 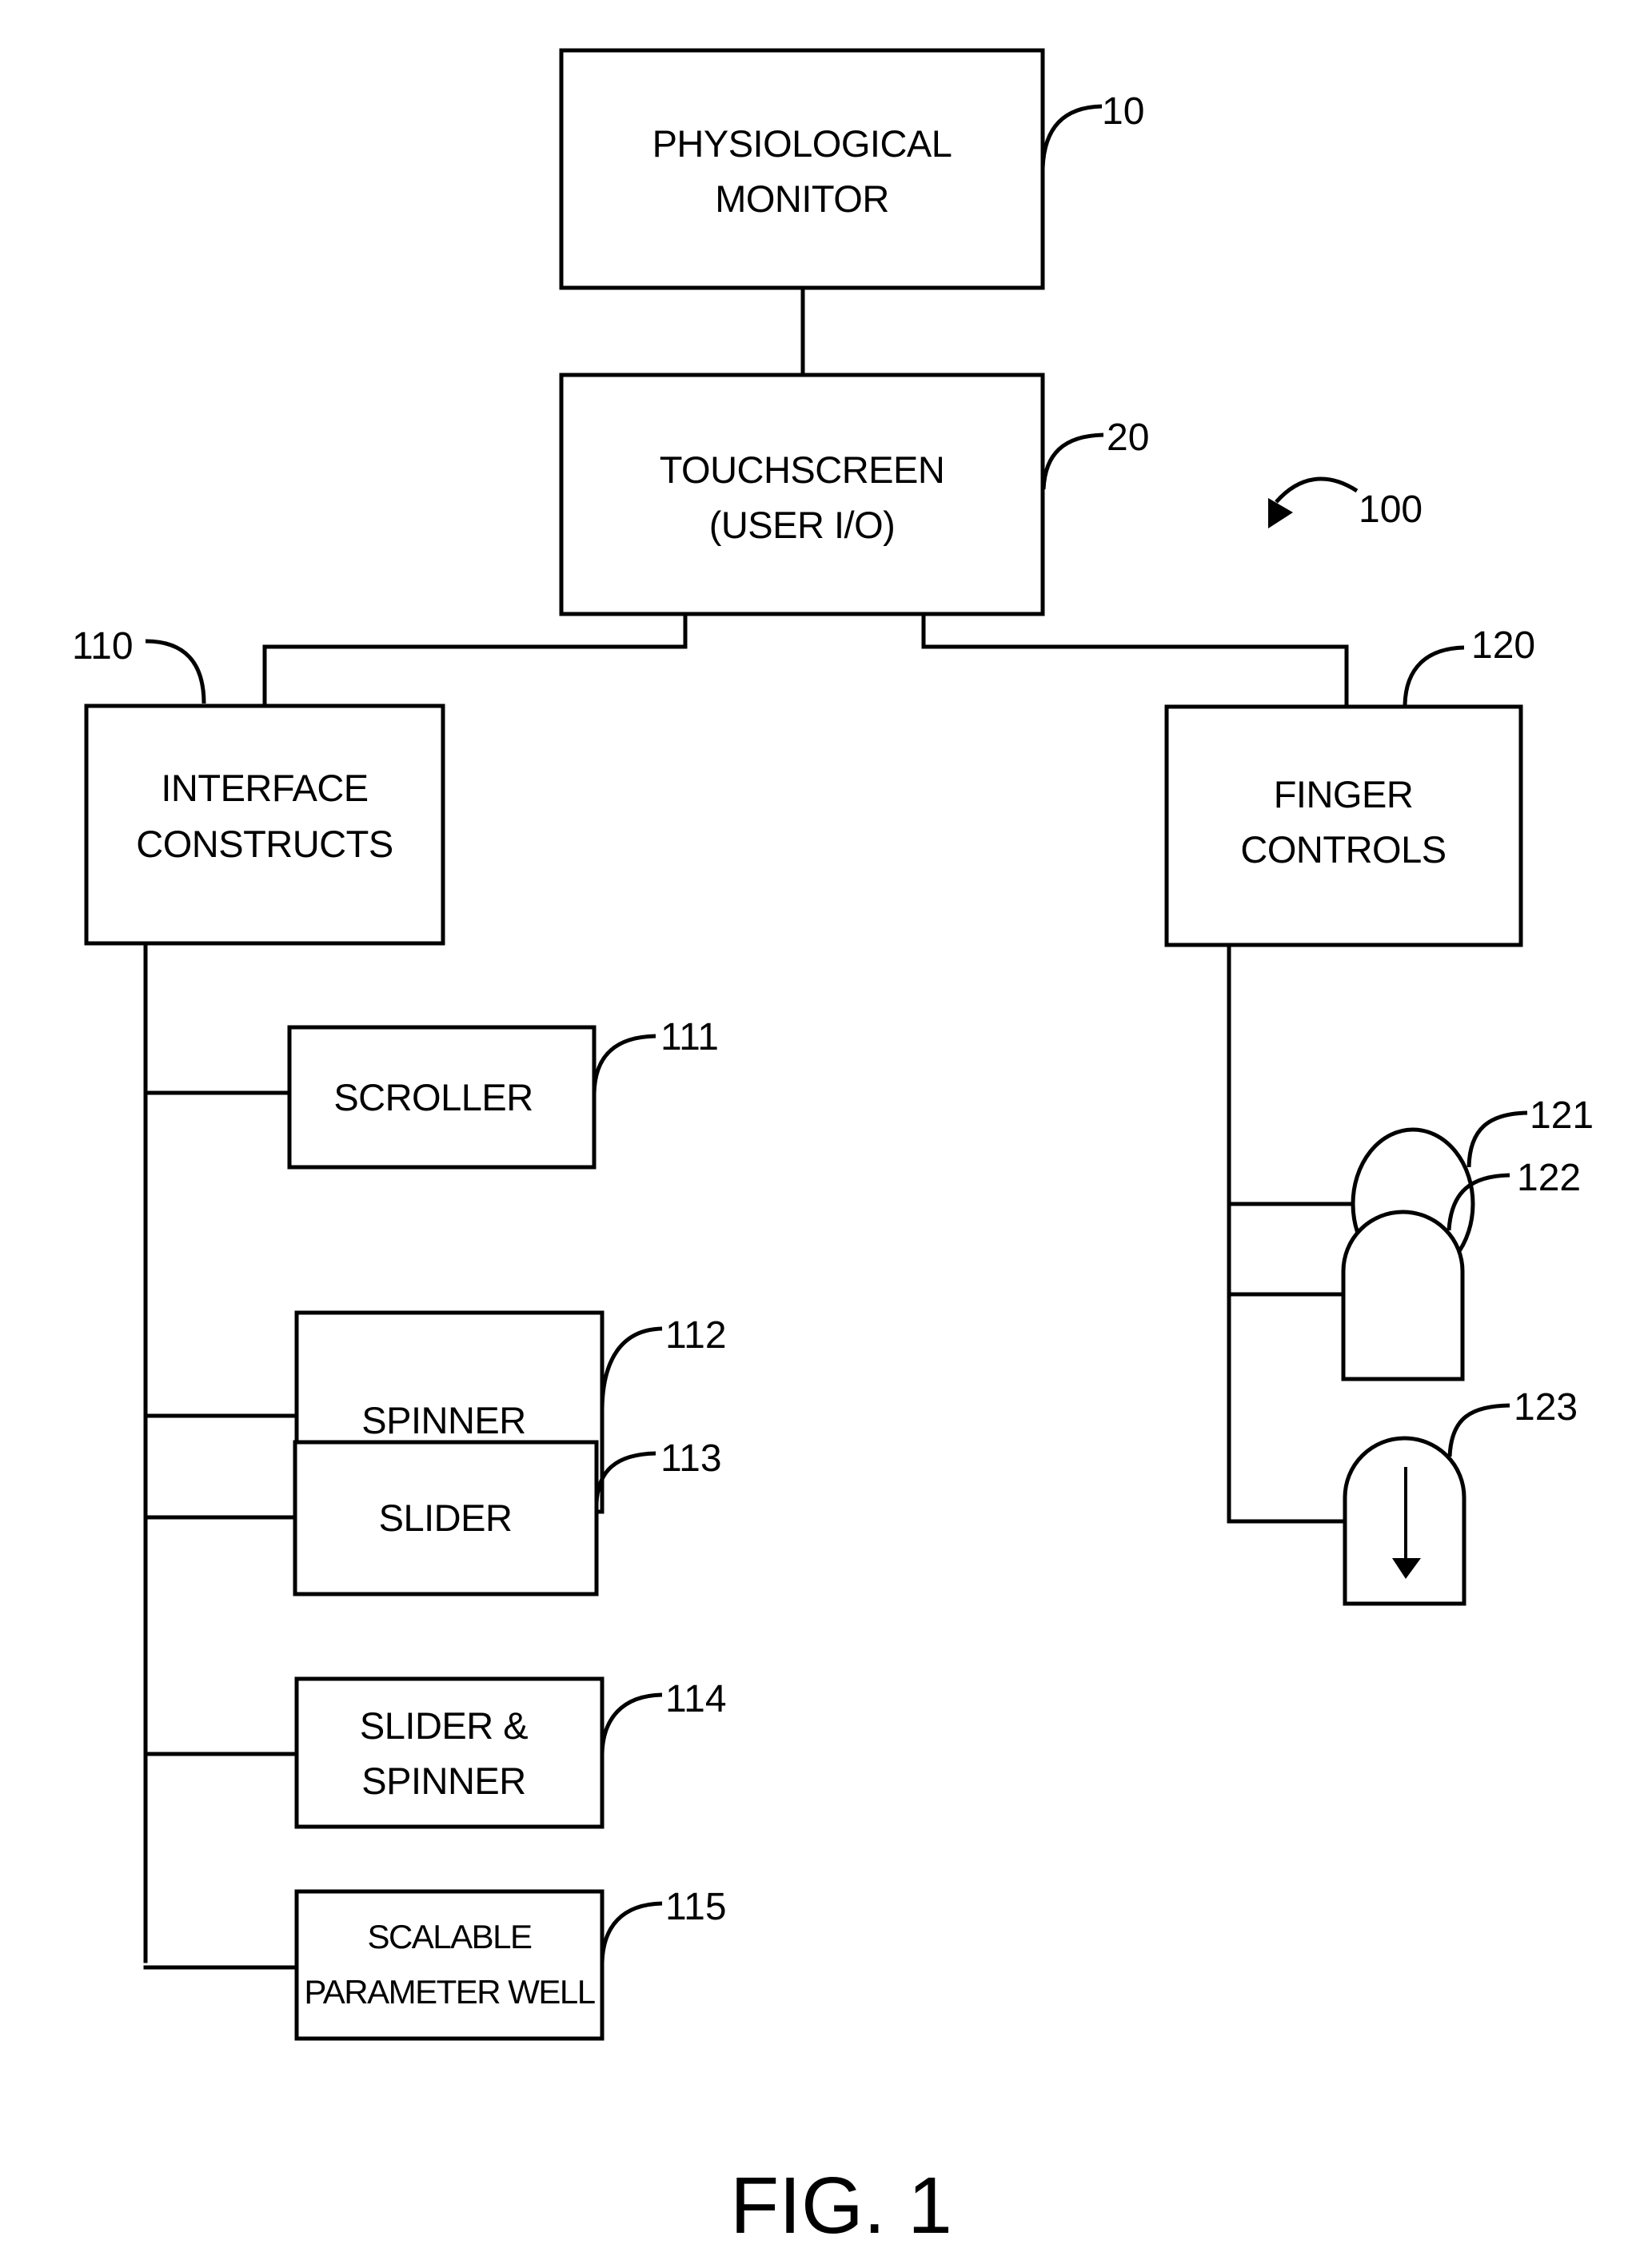 What do you see at coordinates (1549, 1178) in the screenshot?
I see `ref-label-122: 122` at bounding box center [1549, 1178].